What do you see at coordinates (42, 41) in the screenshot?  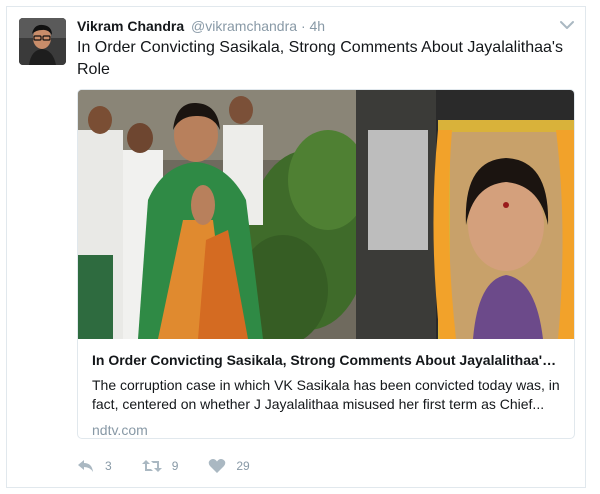 I see `author-avatar` at bounding box center [42, 41].